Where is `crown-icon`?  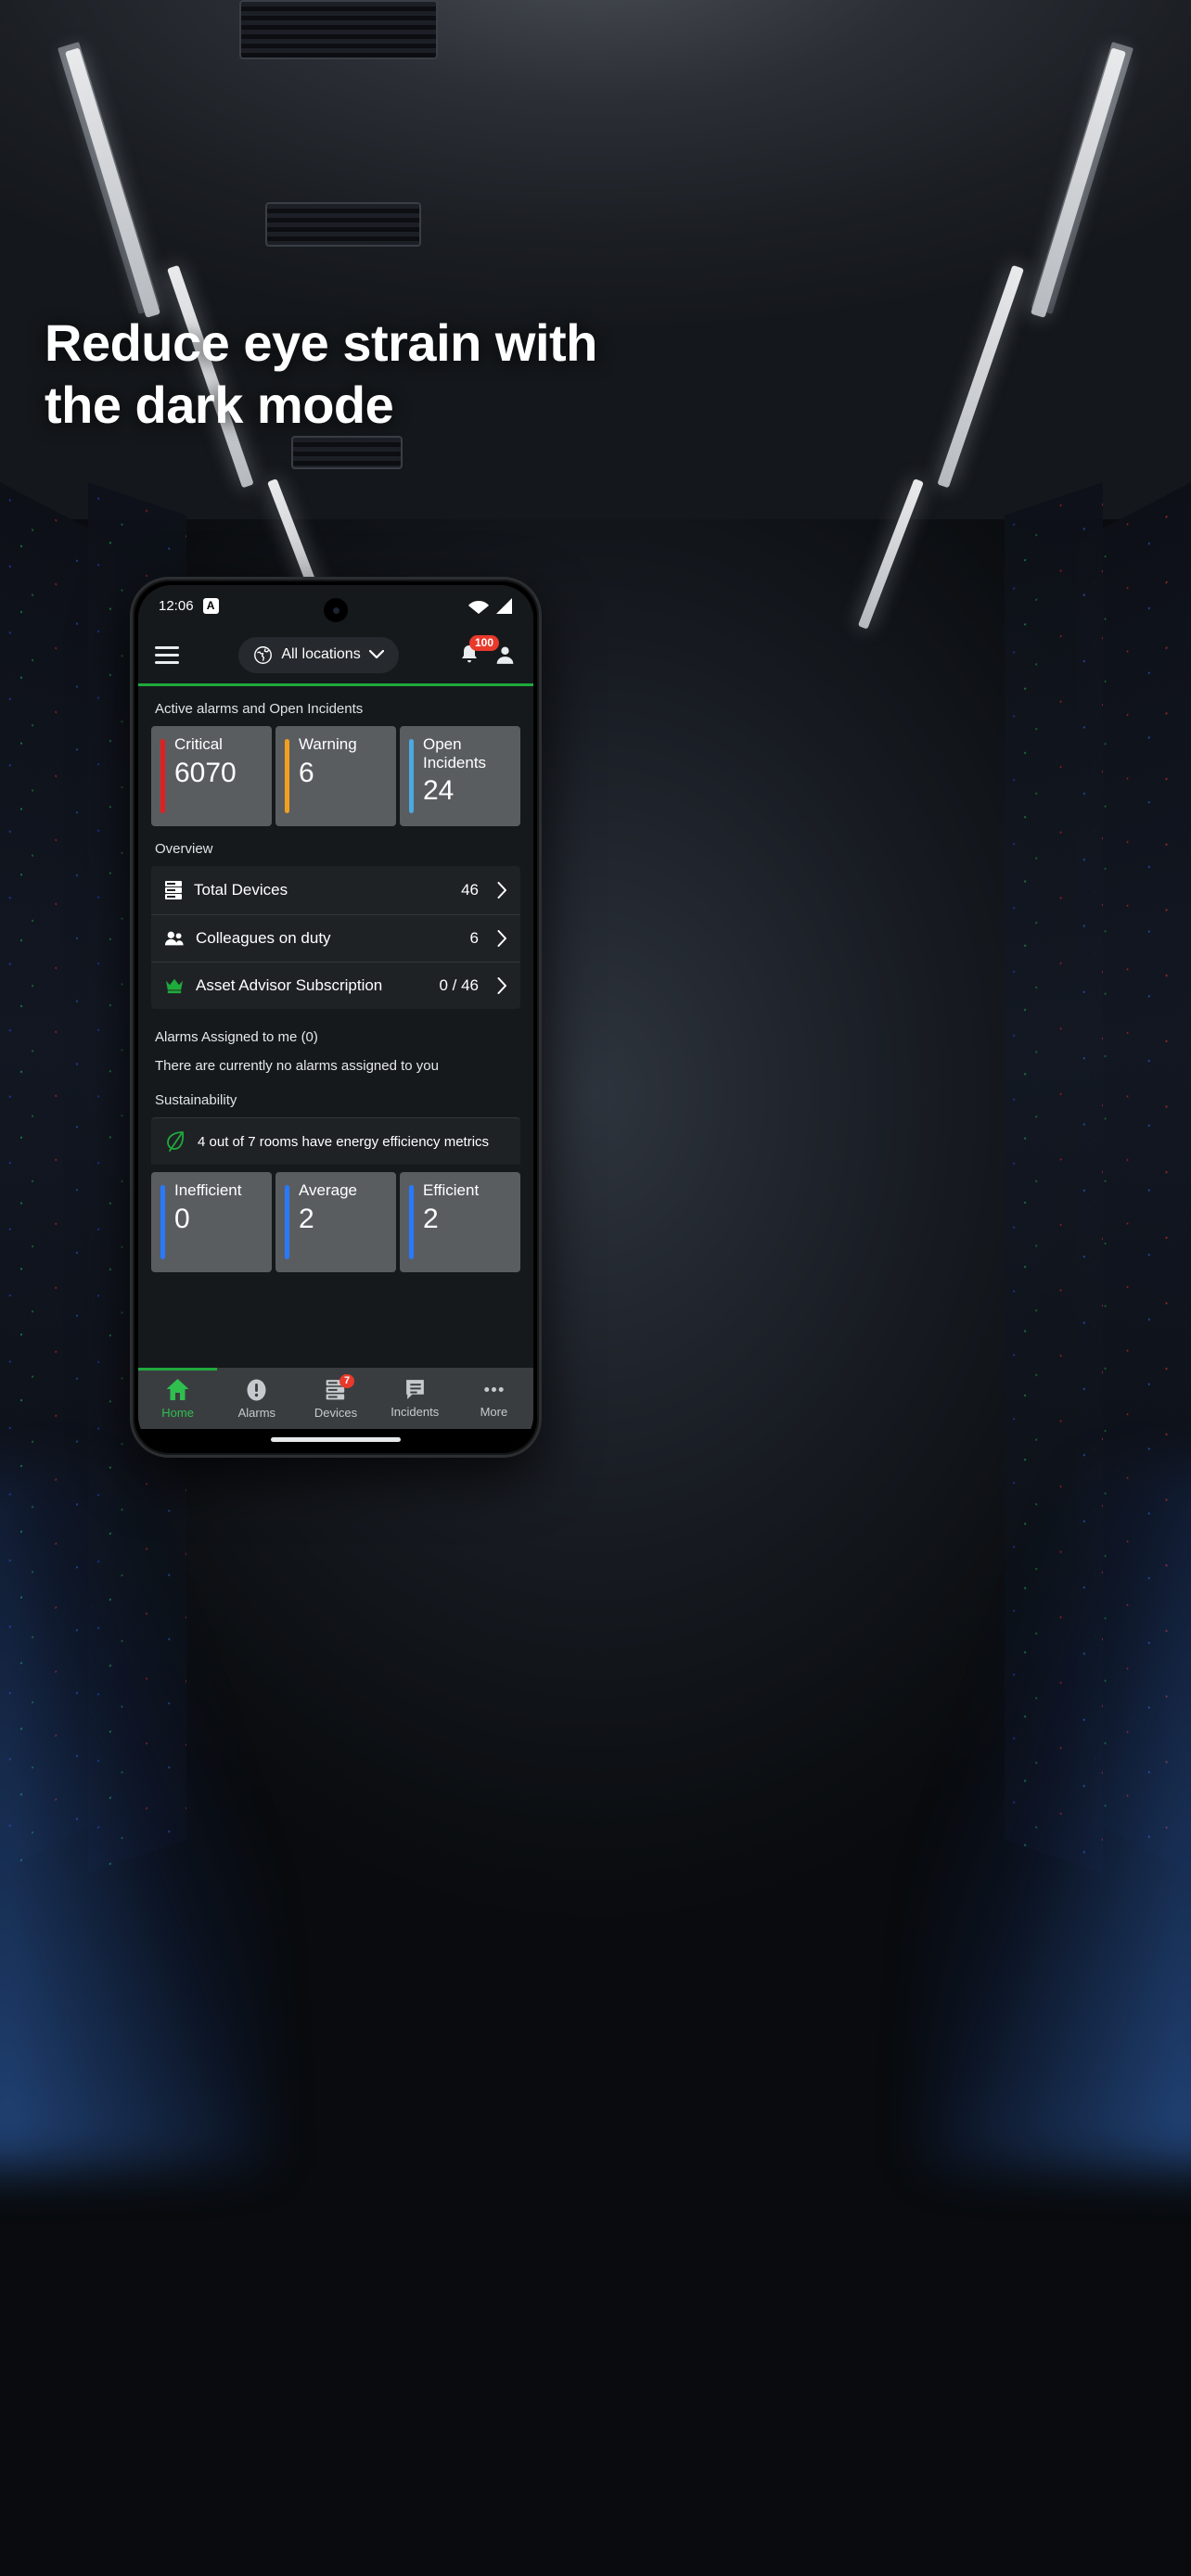
crown-icon is located at coordinates (174, 986).